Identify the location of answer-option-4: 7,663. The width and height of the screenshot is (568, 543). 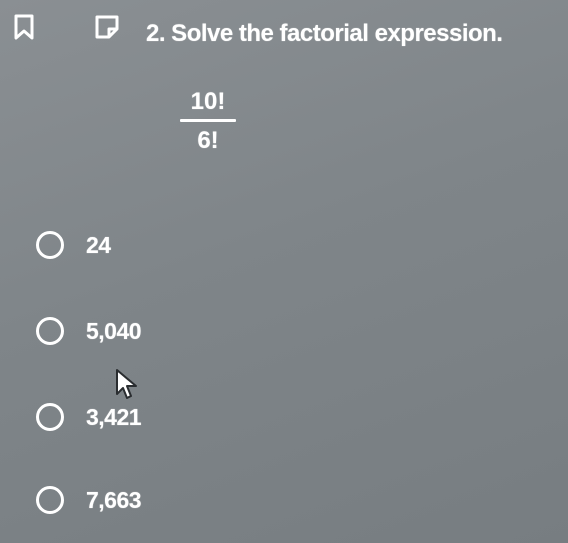
(89, 500).